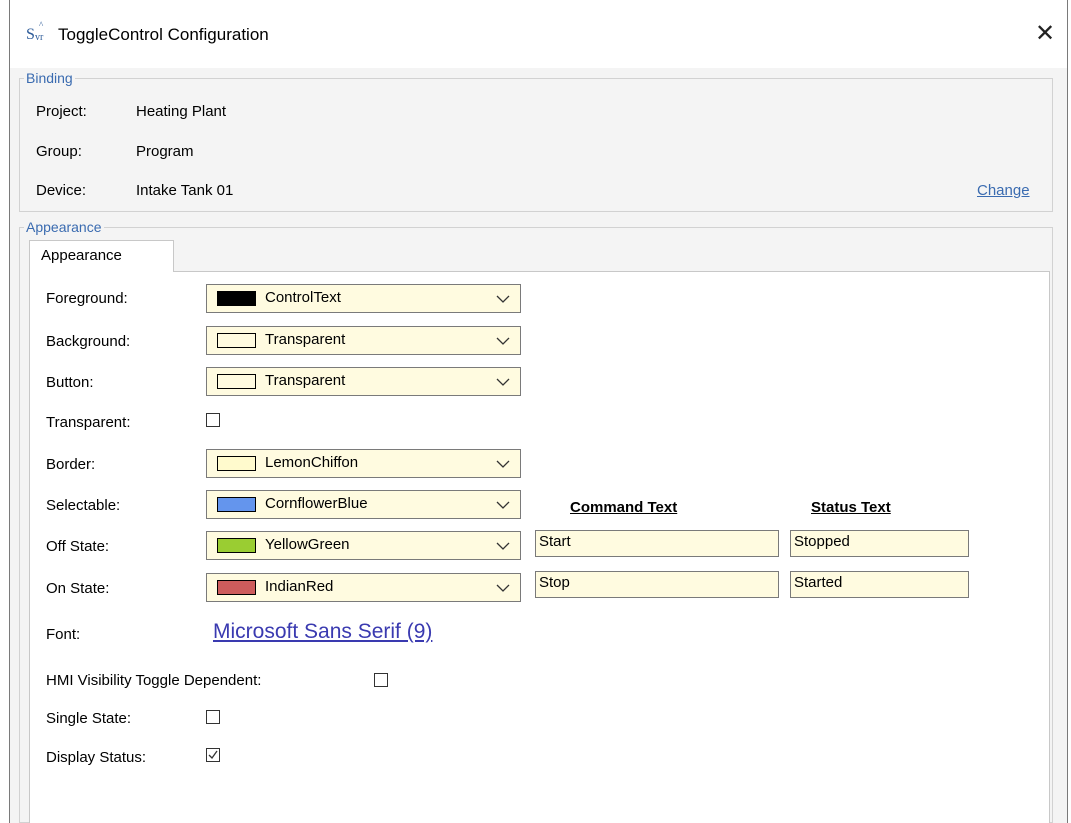 The height and width of the screenshot is (823, 1071). Describe the element at coordinates (59, 151) in the screenshot. I see `group-label: Group:` at that location.